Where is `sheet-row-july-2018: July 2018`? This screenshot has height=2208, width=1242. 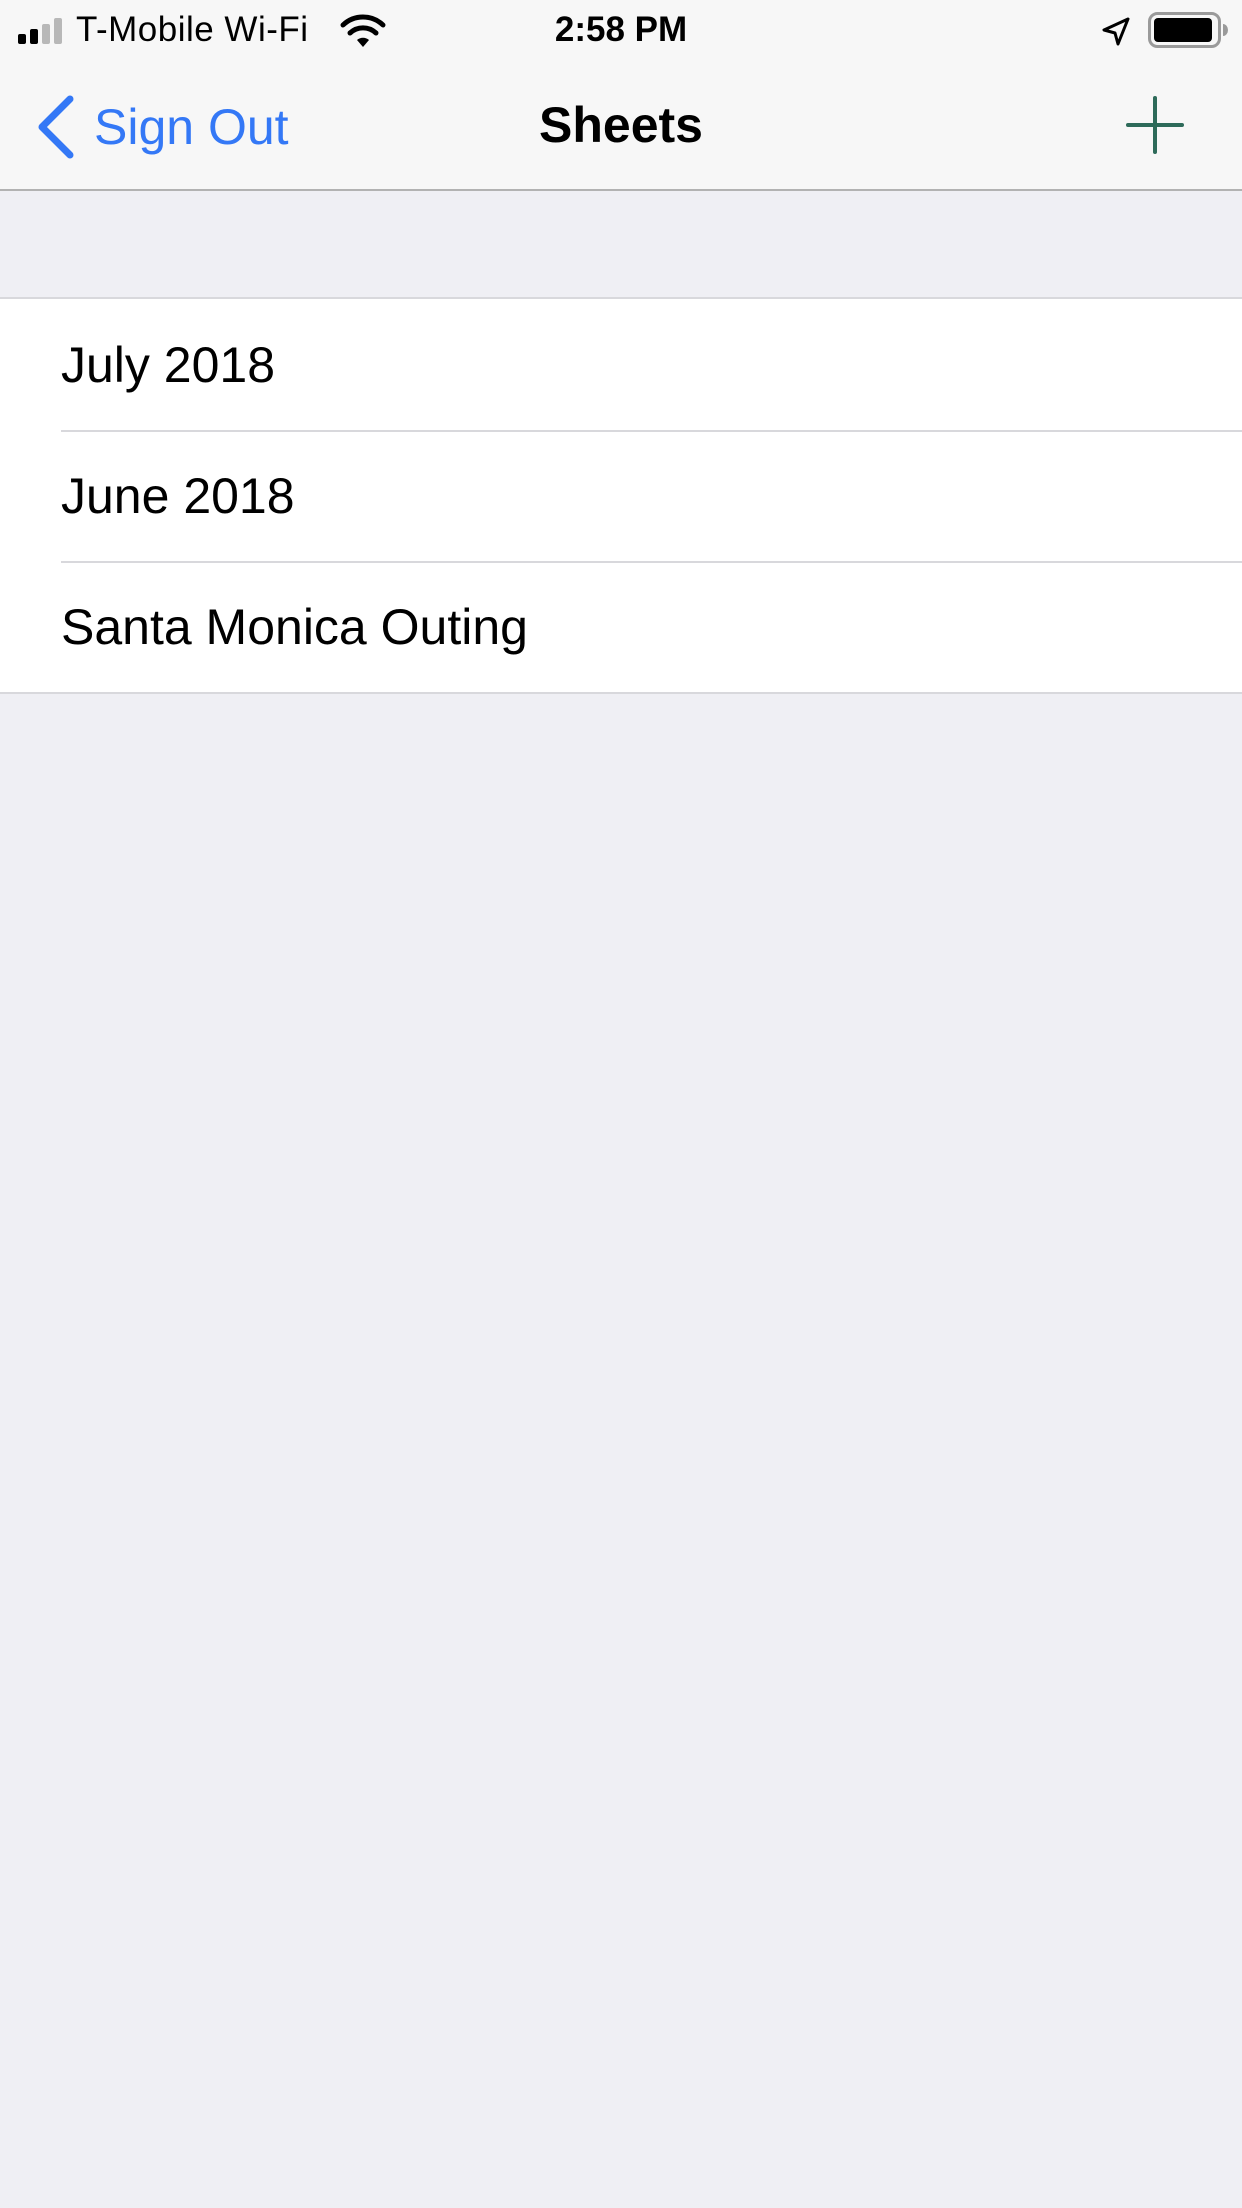
sheet-row-july-2018: July 2018 is located at coordinates (621, 364).